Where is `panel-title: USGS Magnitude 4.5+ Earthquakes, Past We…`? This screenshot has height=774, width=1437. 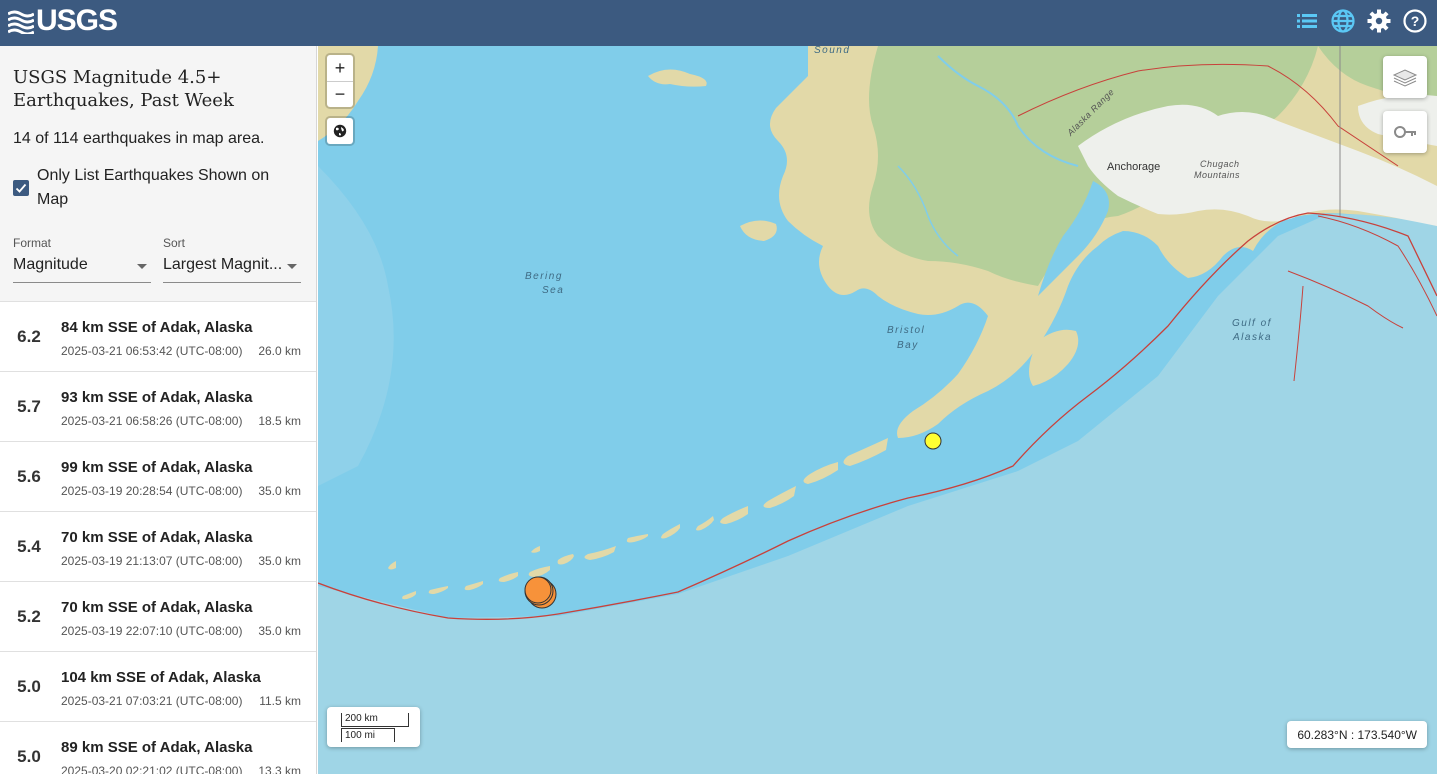 panel-title: USGS Magnitude 4.5+ Earthquakes, Past We… is located at coordinates (123, 89).